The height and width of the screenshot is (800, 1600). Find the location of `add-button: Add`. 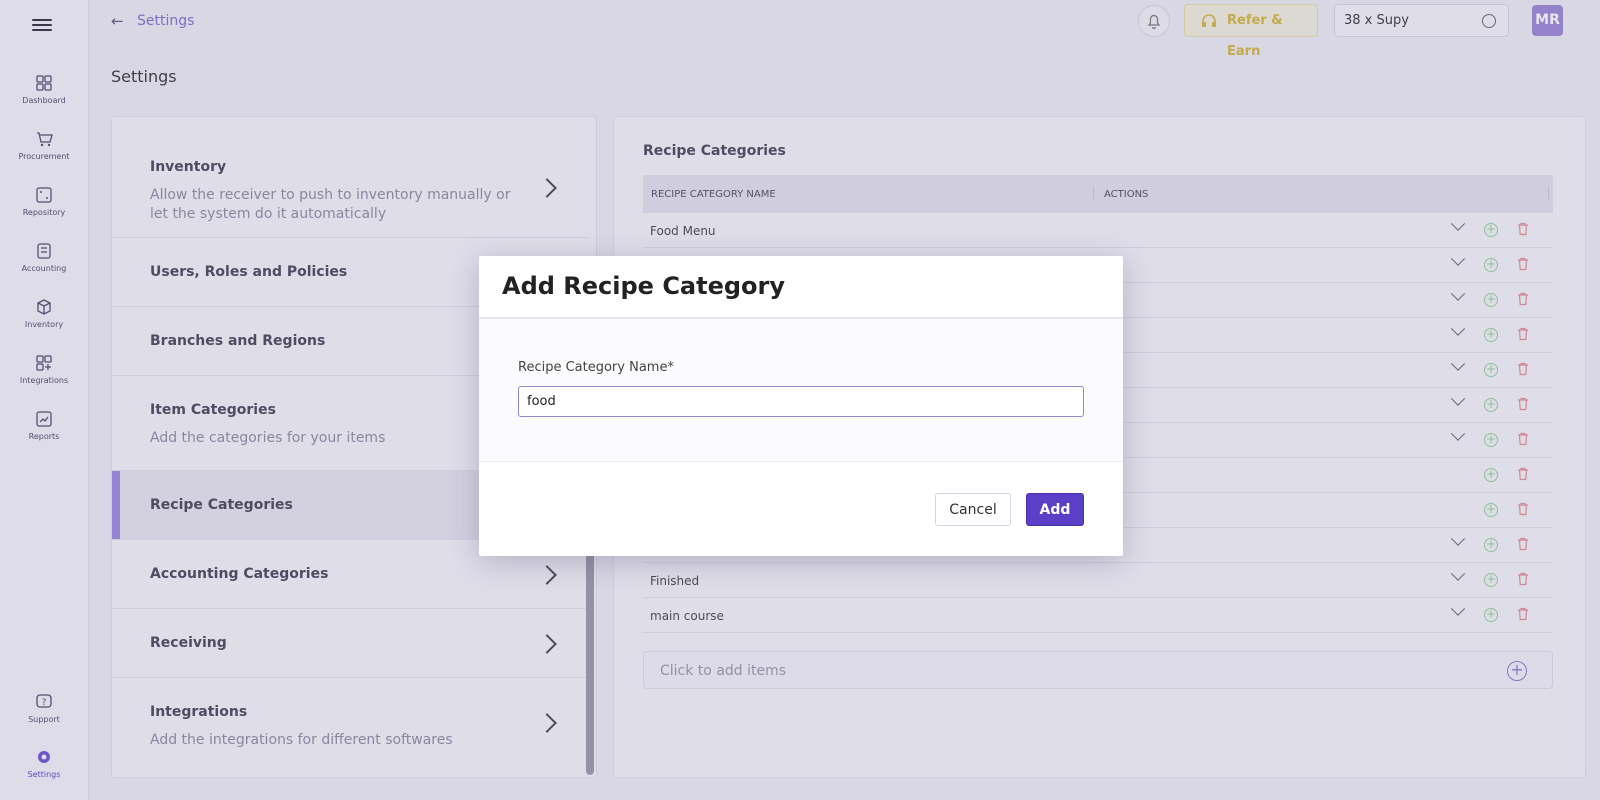

add-button: Add is located at coordinates (1055, 509).